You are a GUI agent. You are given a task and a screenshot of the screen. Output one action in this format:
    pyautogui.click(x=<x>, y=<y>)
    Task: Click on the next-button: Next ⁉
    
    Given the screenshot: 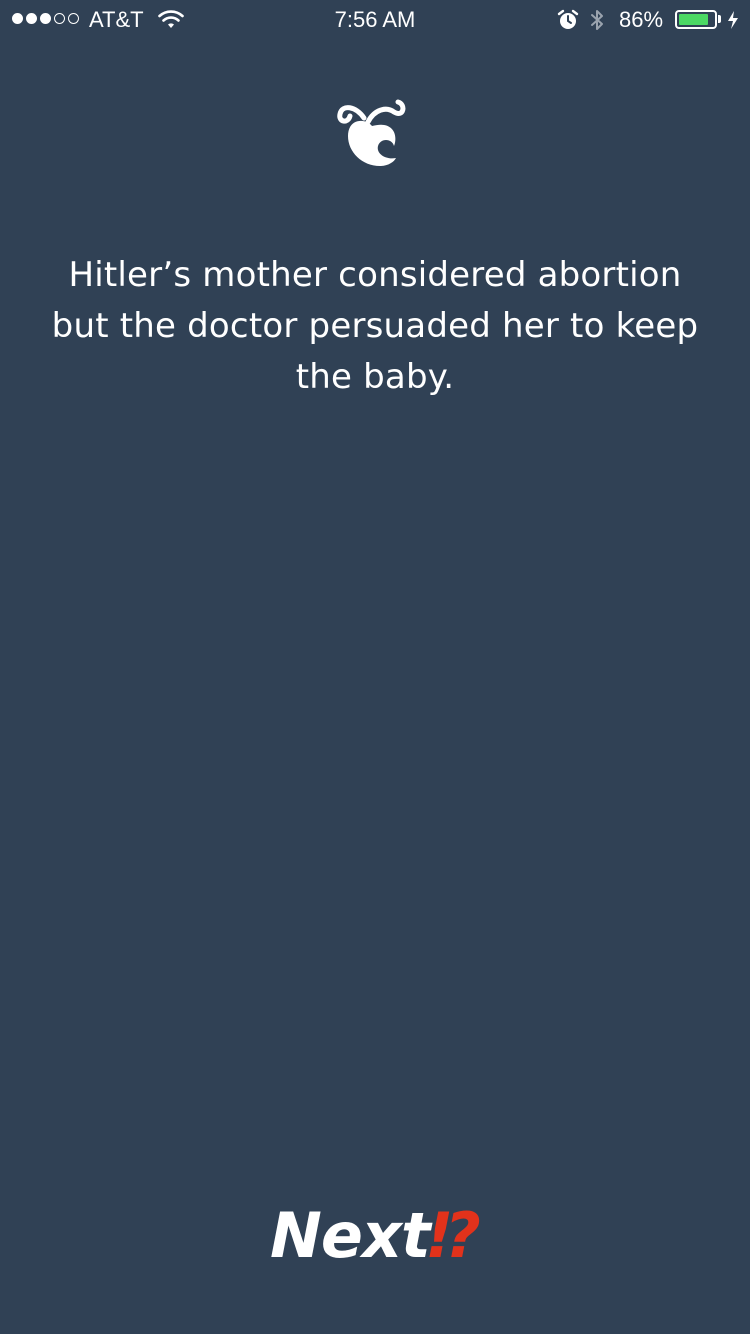 What is the action you would take?
    pyautogui.click(x=375, y=1235)
    